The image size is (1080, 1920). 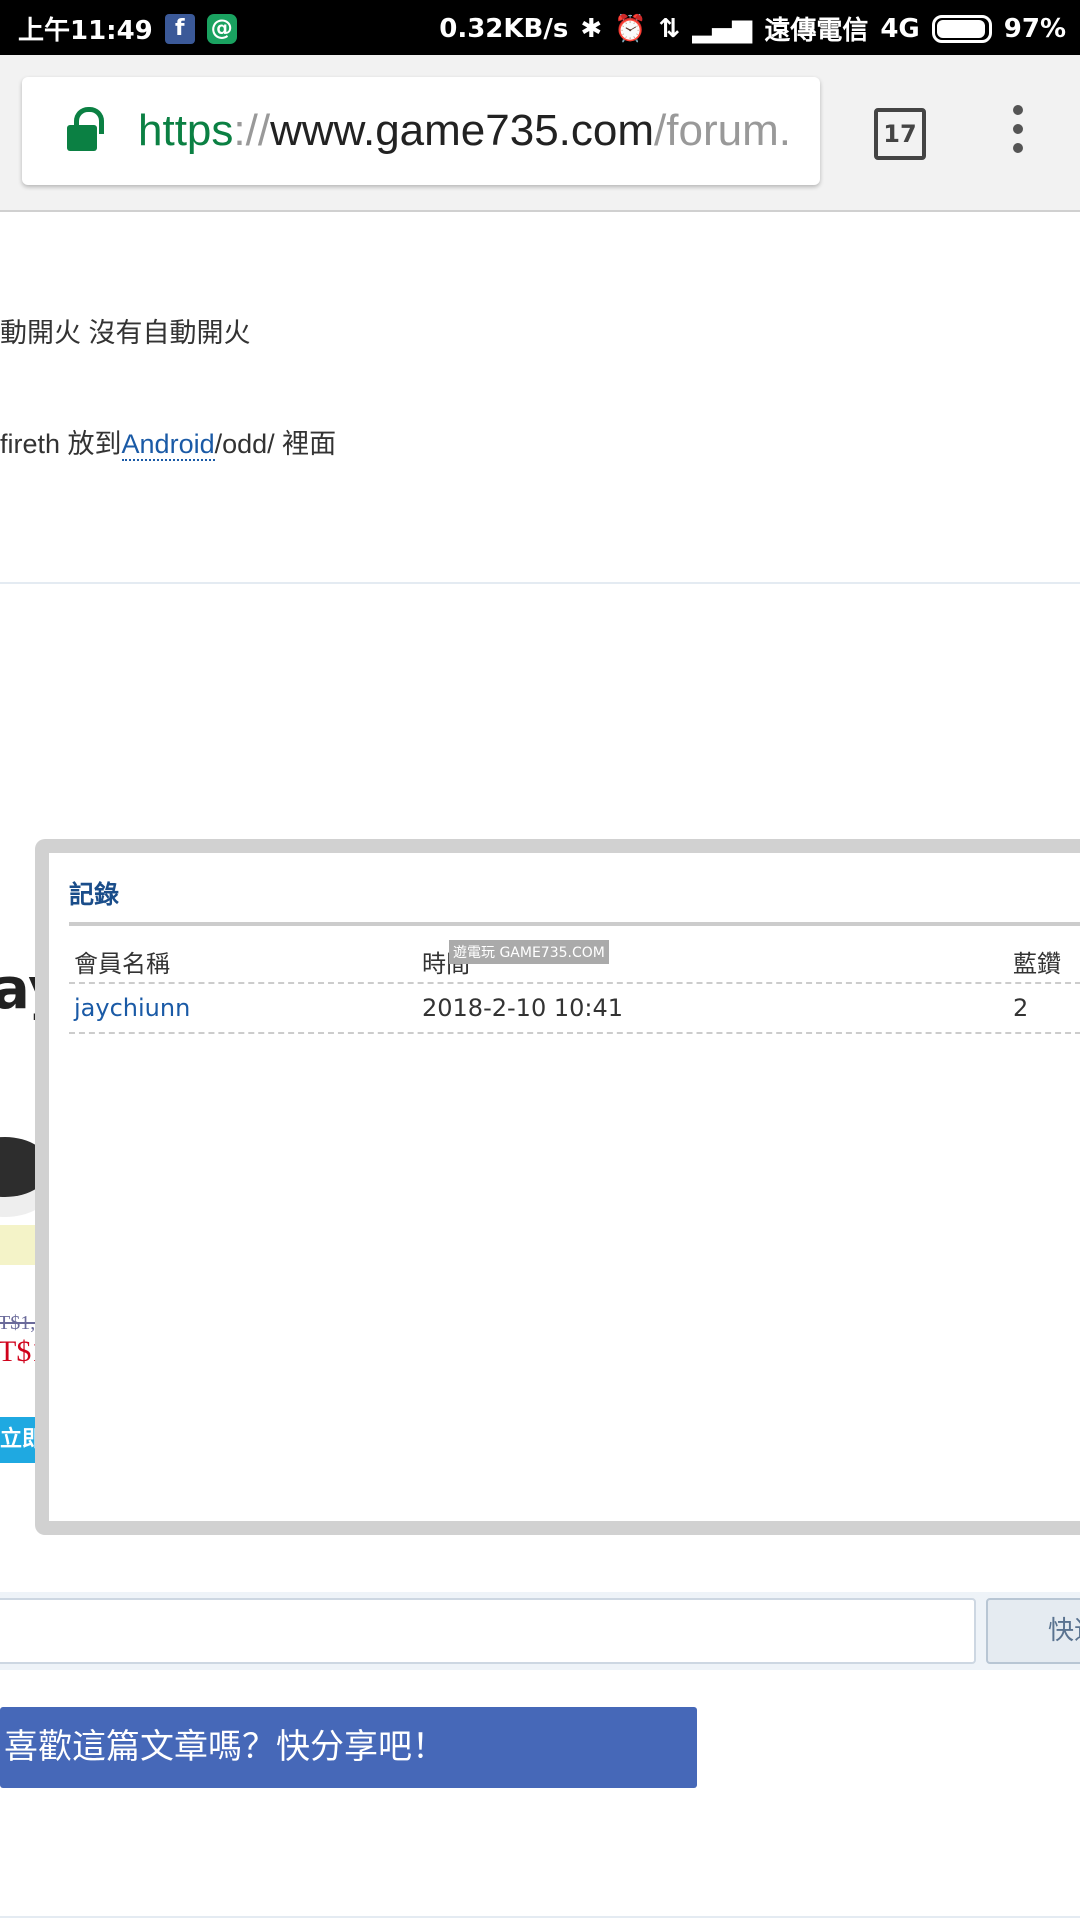 What do you see at coordinates (1034, 28) in the screenshot?
I see `battery-percent: 97%` at bounding box center [1034, 28].